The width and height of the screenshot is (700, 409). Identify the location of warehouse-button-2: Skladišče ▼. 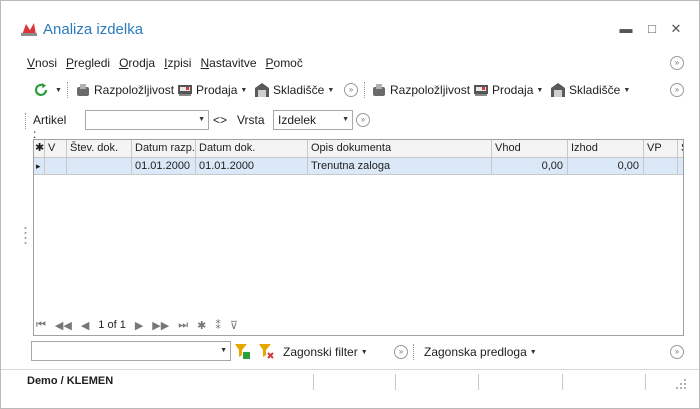
(590, 90).